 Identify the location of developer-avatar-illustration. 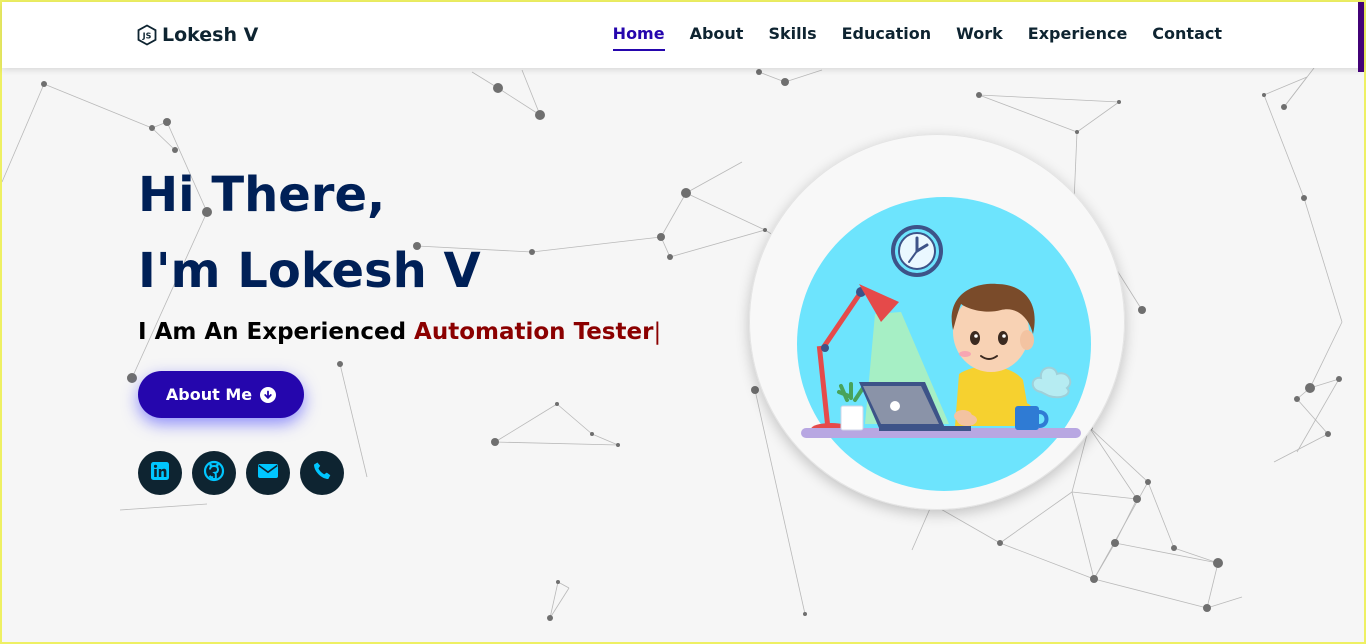
(944, 344).